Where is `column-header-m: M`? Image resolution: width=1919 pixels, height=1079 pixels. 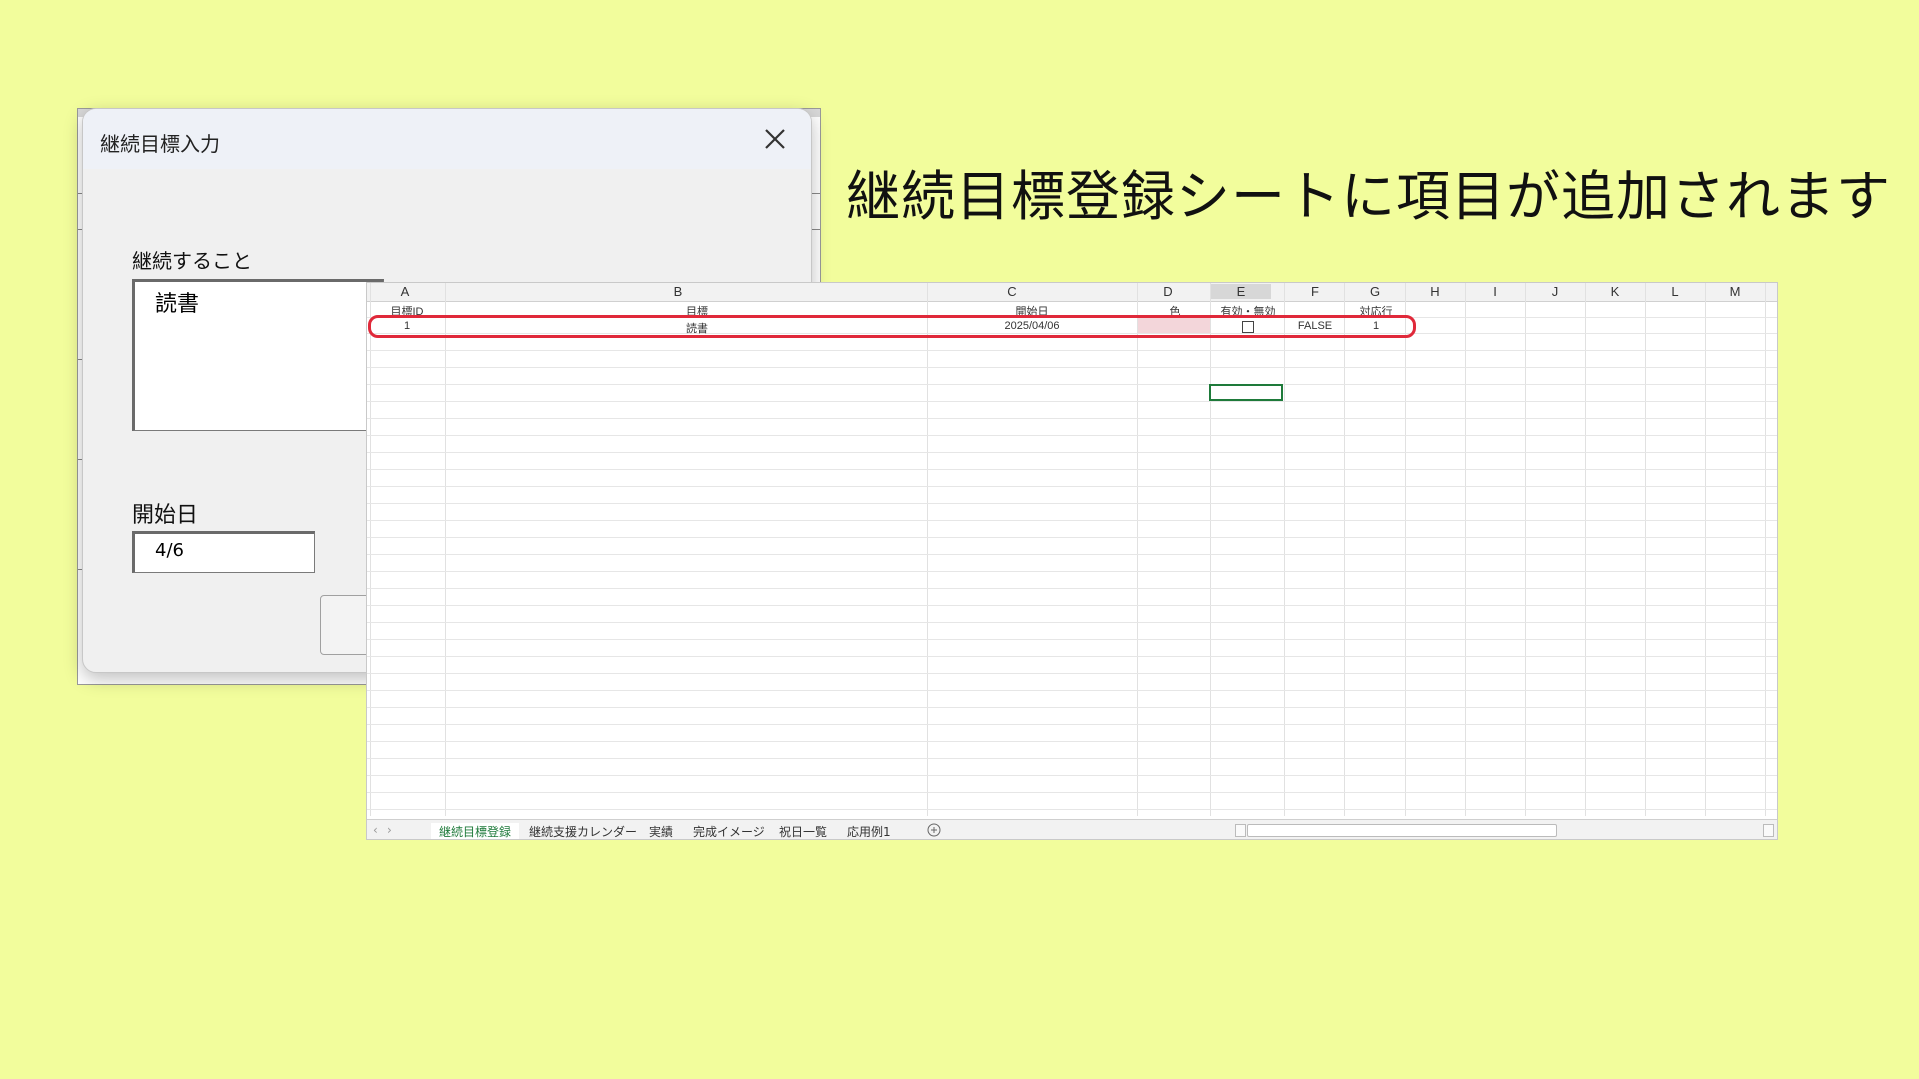
column-header-m: M is located at coordinates (1735, 291).